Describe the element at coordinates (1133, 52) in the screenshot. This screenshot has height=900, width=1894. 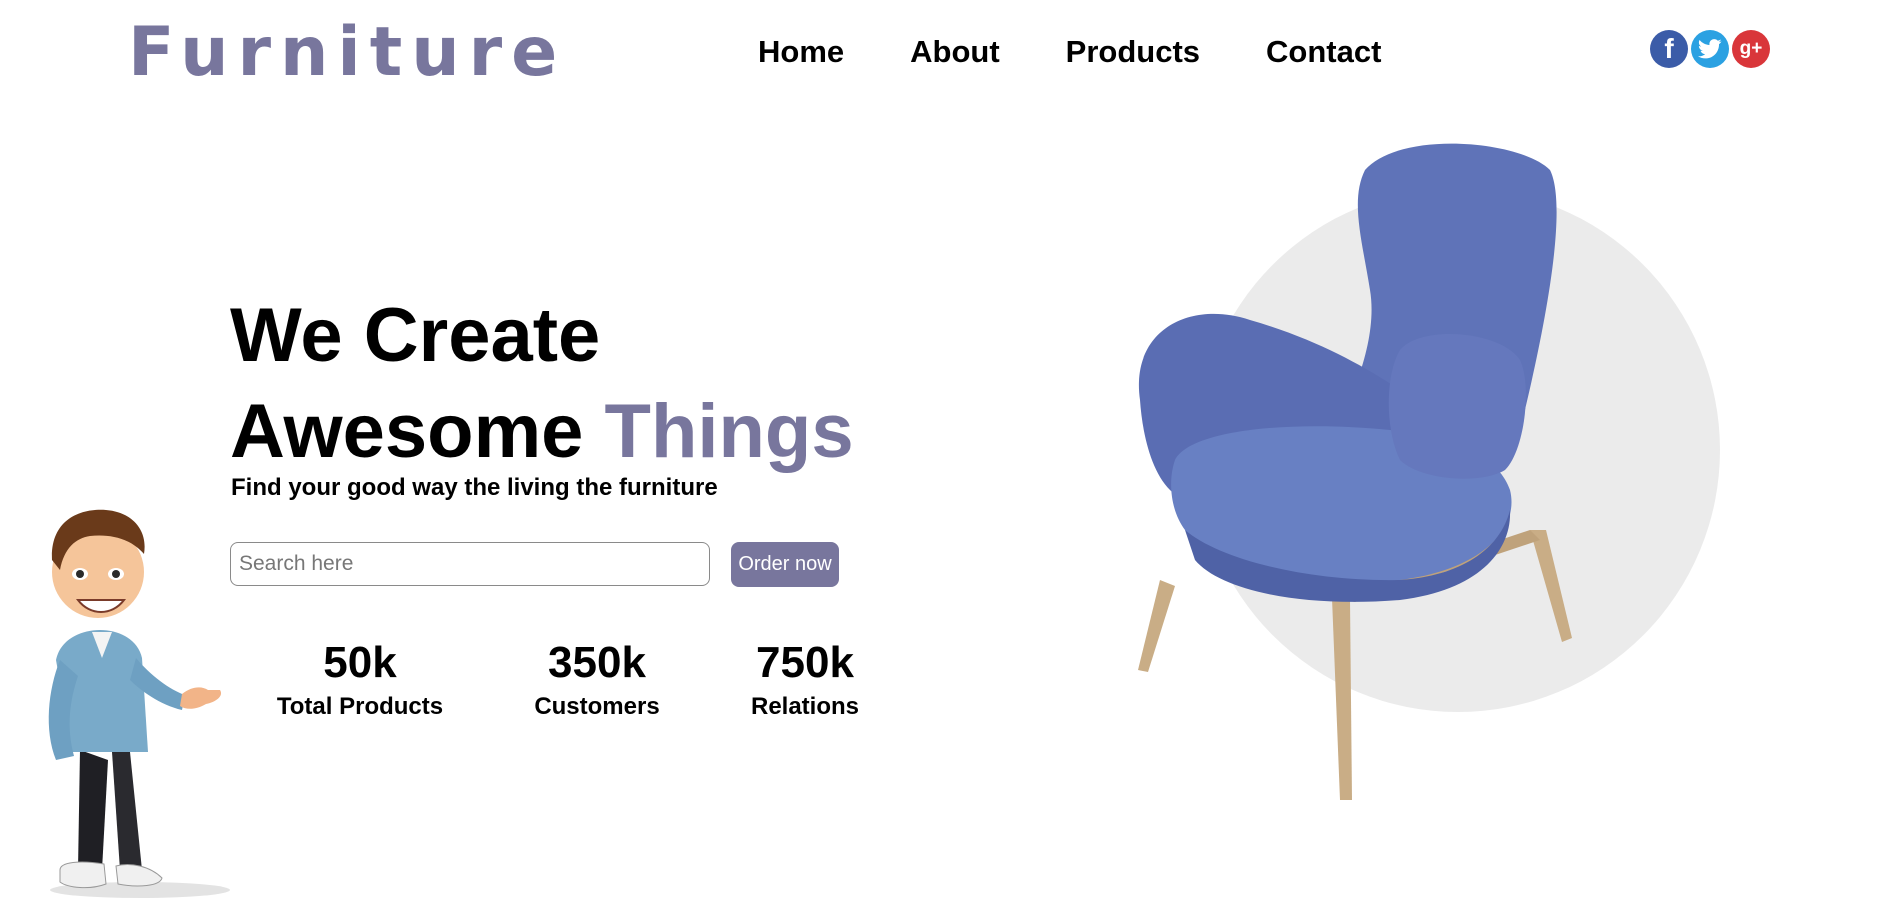
I see `nav-link-products: Products` at that location.